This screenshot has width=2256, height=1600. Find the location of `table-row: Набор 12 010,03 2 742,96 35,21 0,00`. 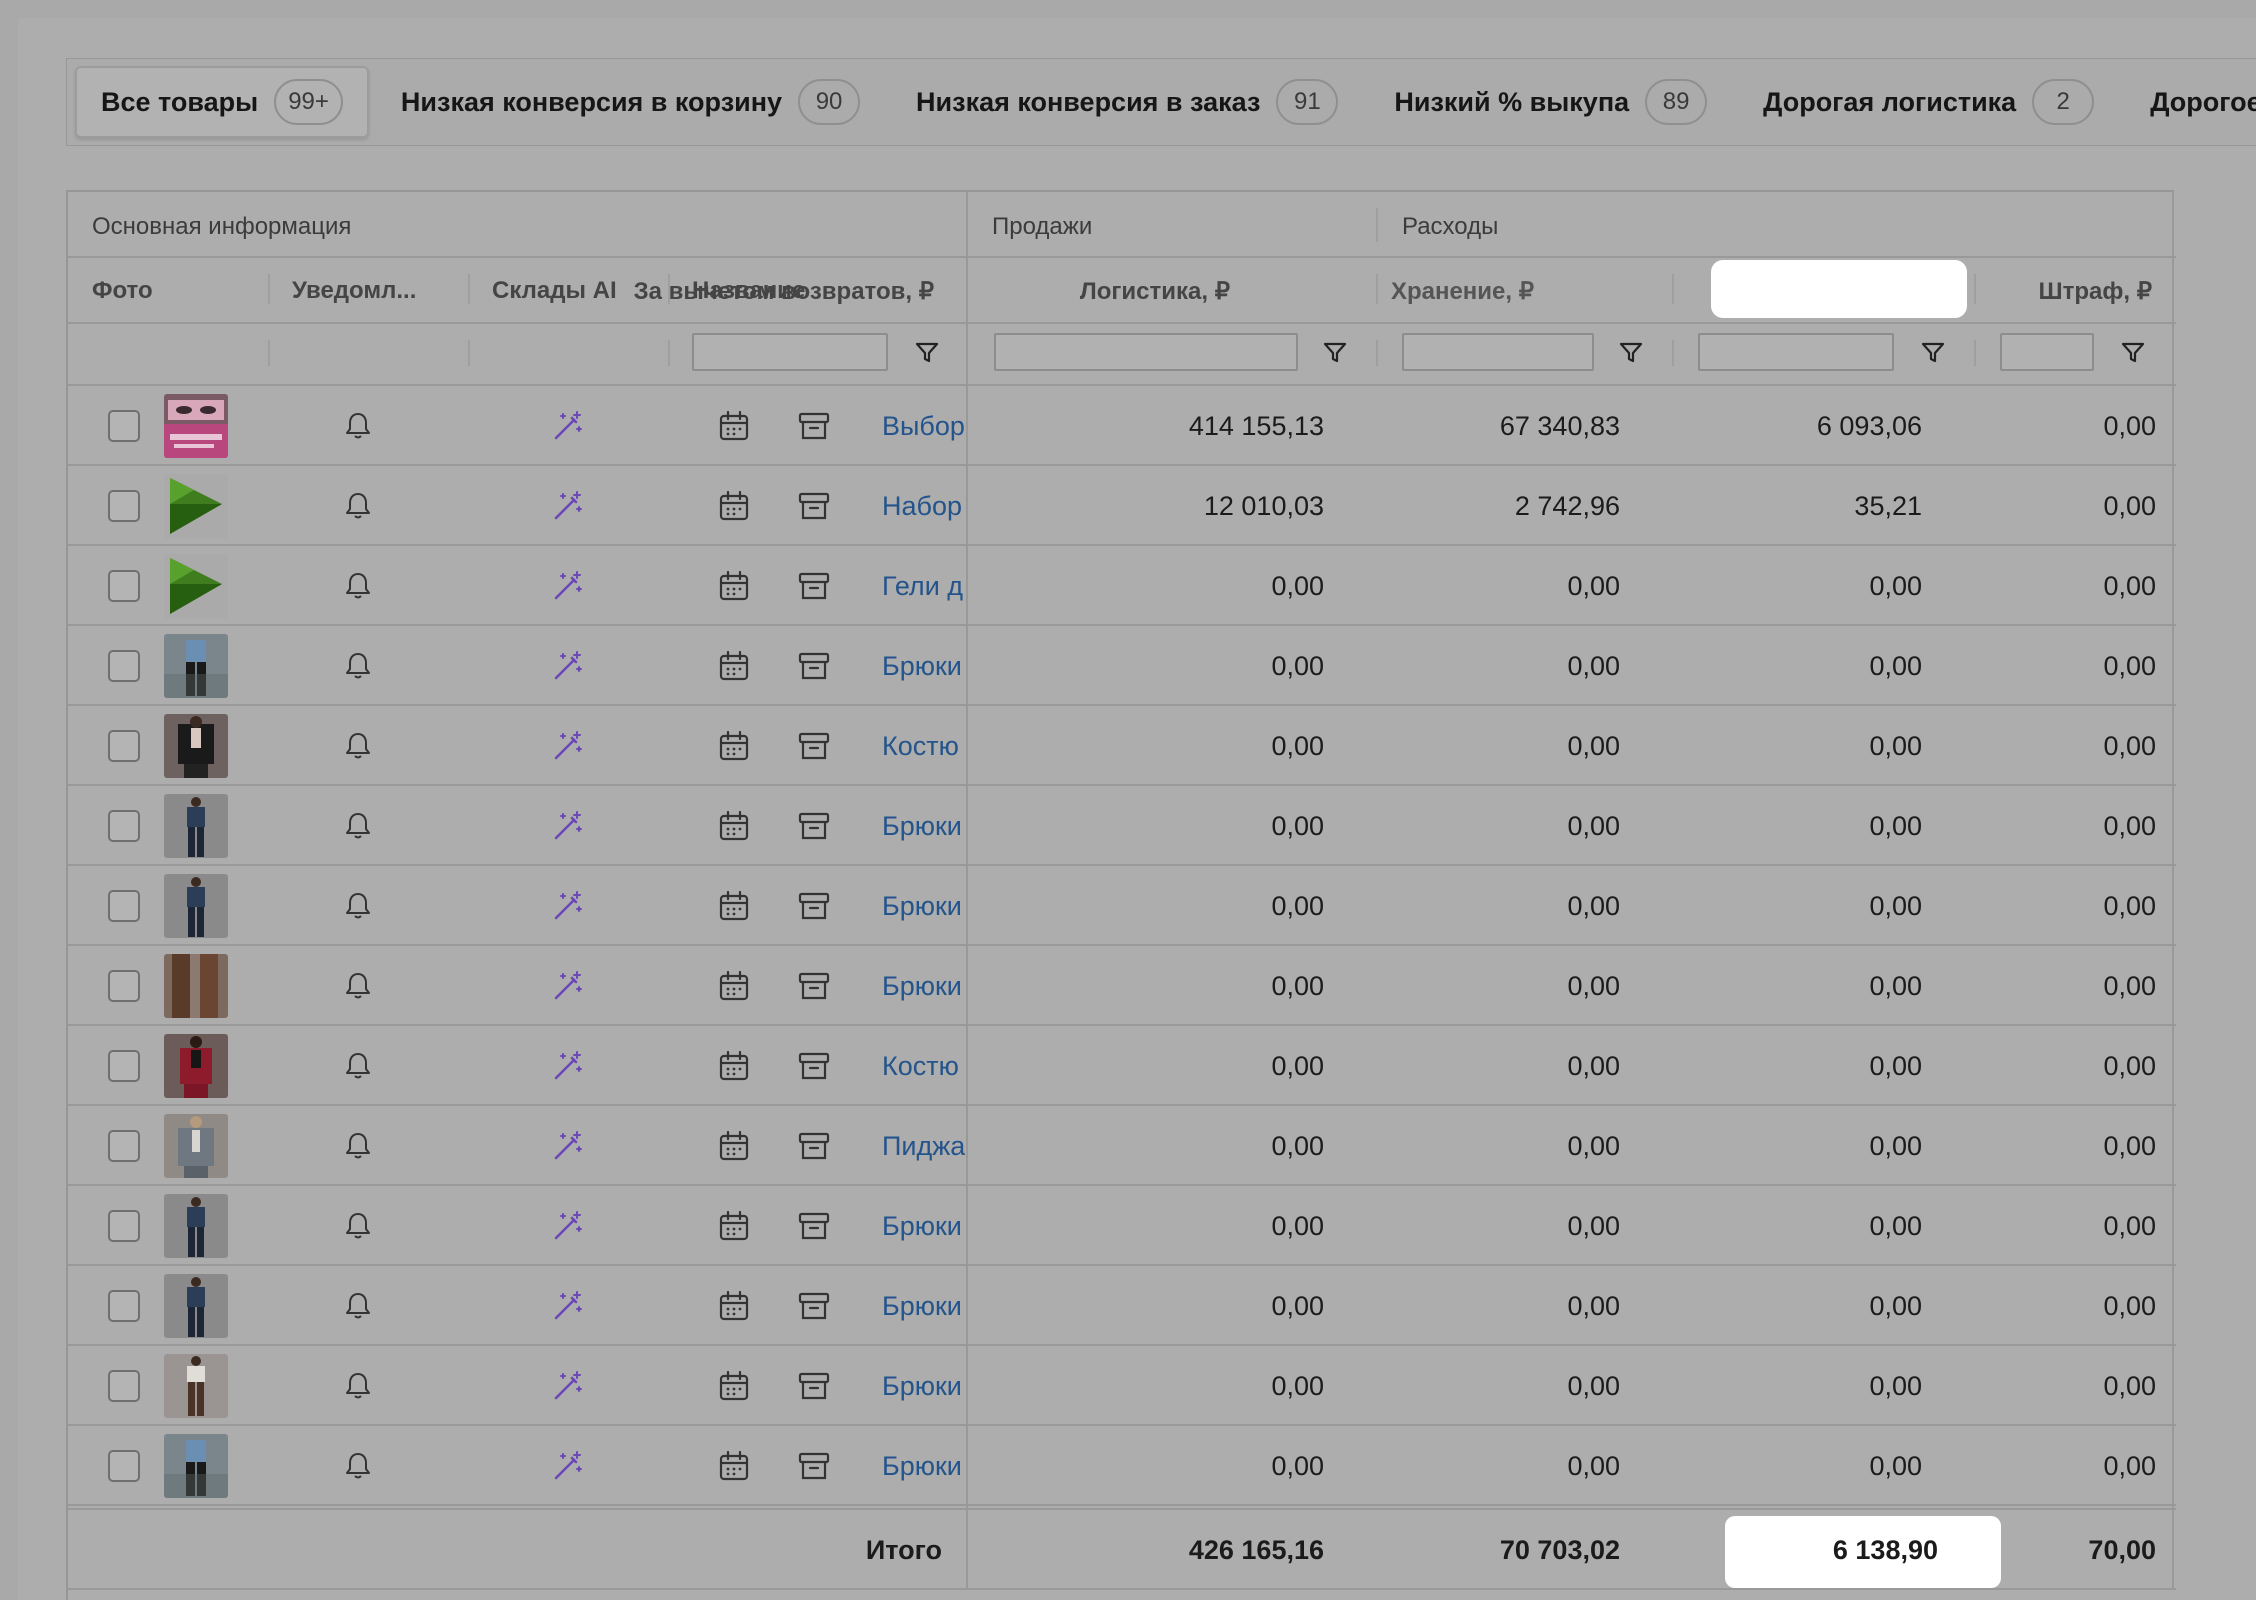

table-row: Набор 12 010,03 2 742,96 35,21 0,00 is located at coordinates (1122, 506).